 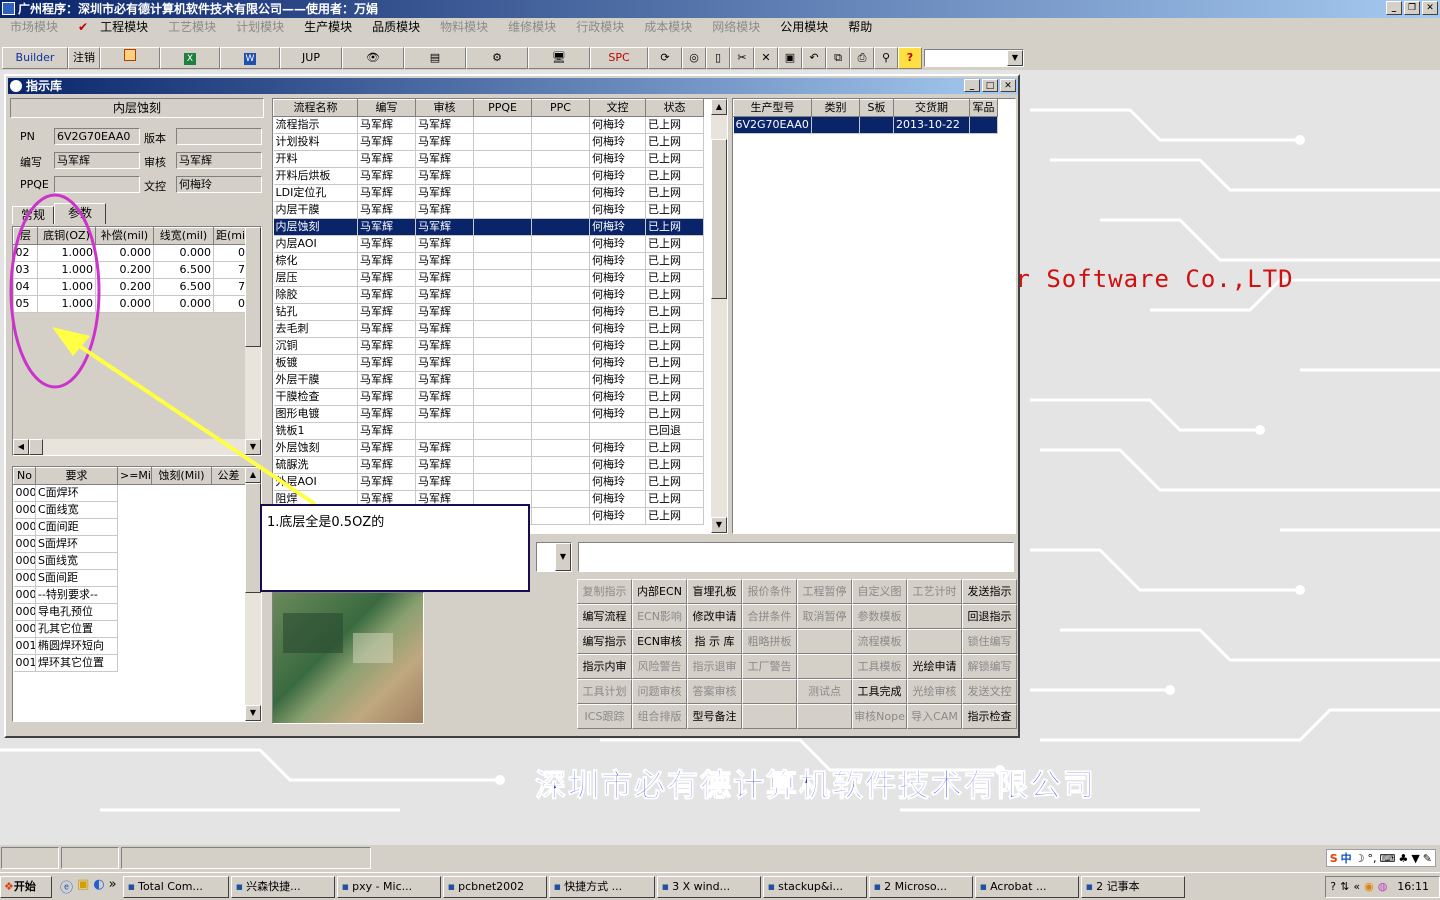 What do you see at coordinates (1412, 8) in the screenshot?
I see `restore-button: ❐` at bounding box center [1412, 8].